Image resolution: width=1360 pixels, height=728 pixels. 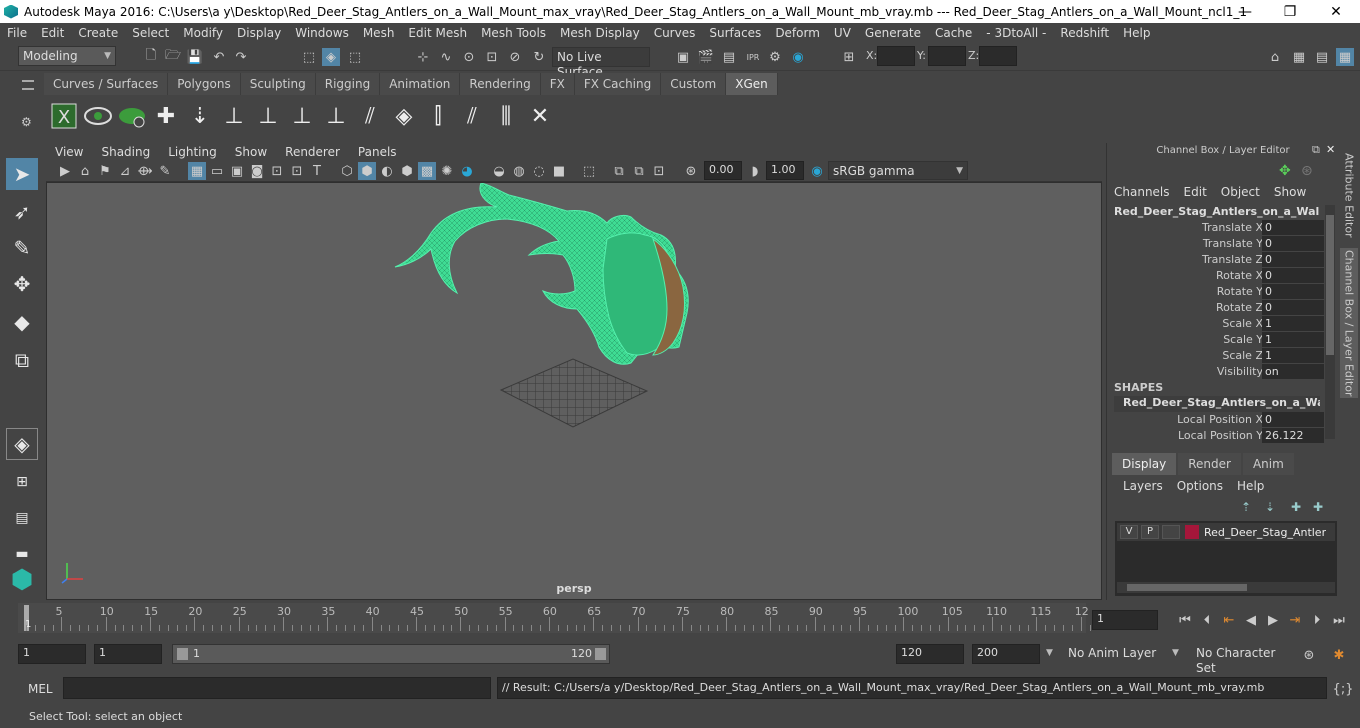 What do you see at coordinates (675, 33) in the screenshot?
I see `menu-curves: Curves` at bounding box center [675, 33].